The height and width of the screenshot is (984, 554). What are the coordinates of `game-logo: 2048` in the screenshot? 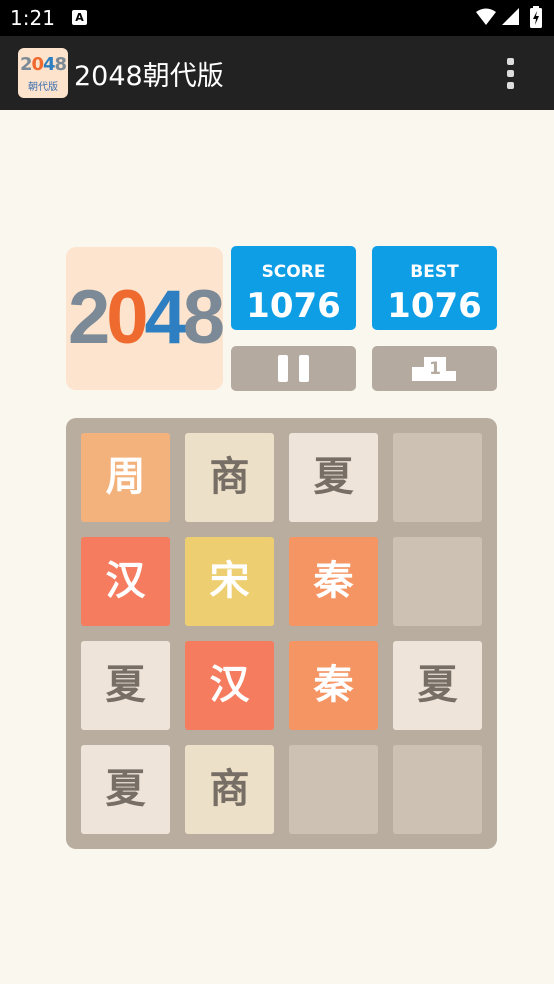 It's located at (145, 318).